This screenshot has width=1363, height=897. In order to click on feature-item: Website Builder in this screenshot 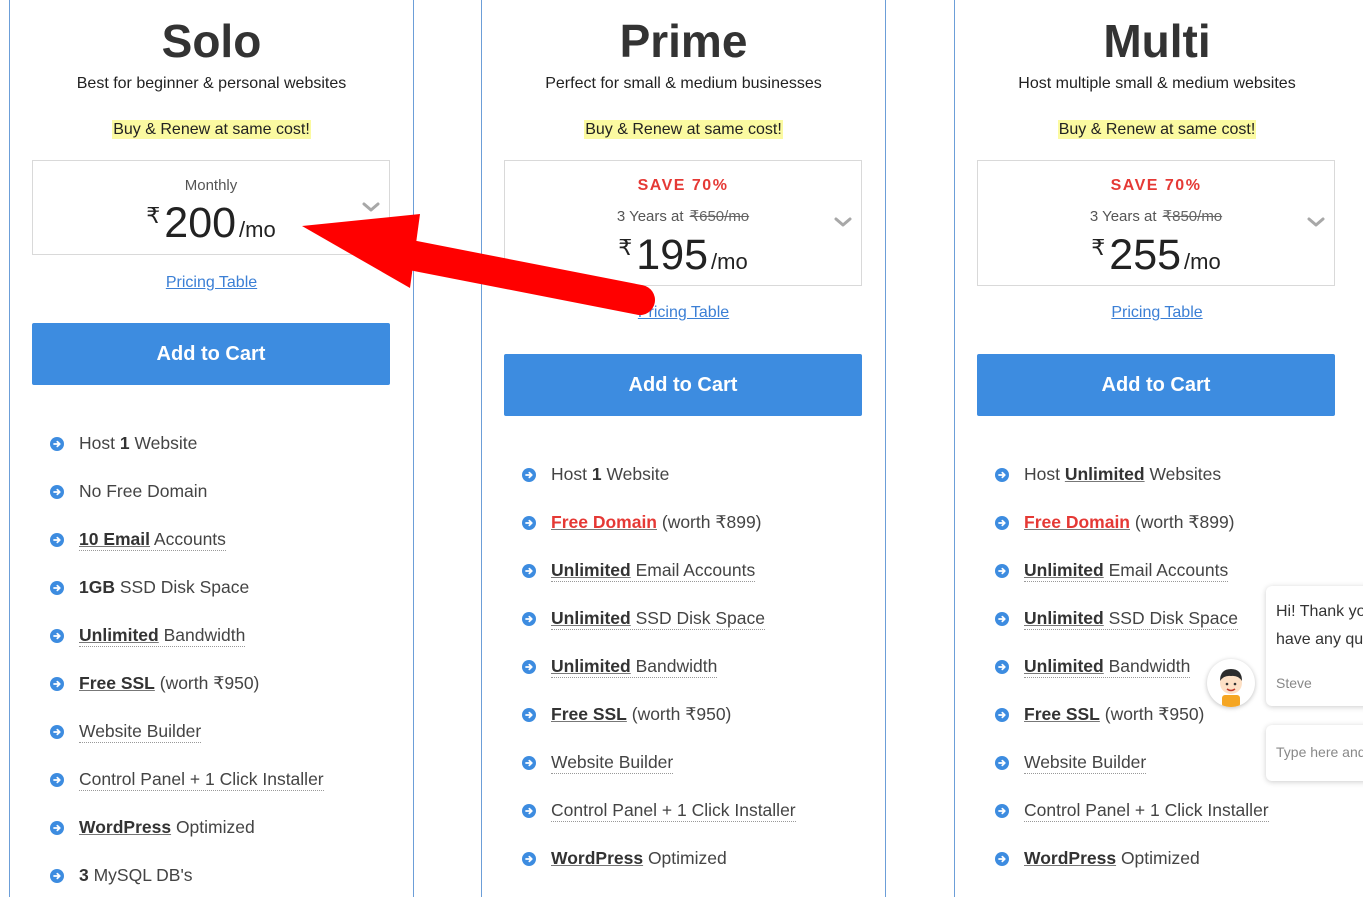, I will do `click(231, 744)`.